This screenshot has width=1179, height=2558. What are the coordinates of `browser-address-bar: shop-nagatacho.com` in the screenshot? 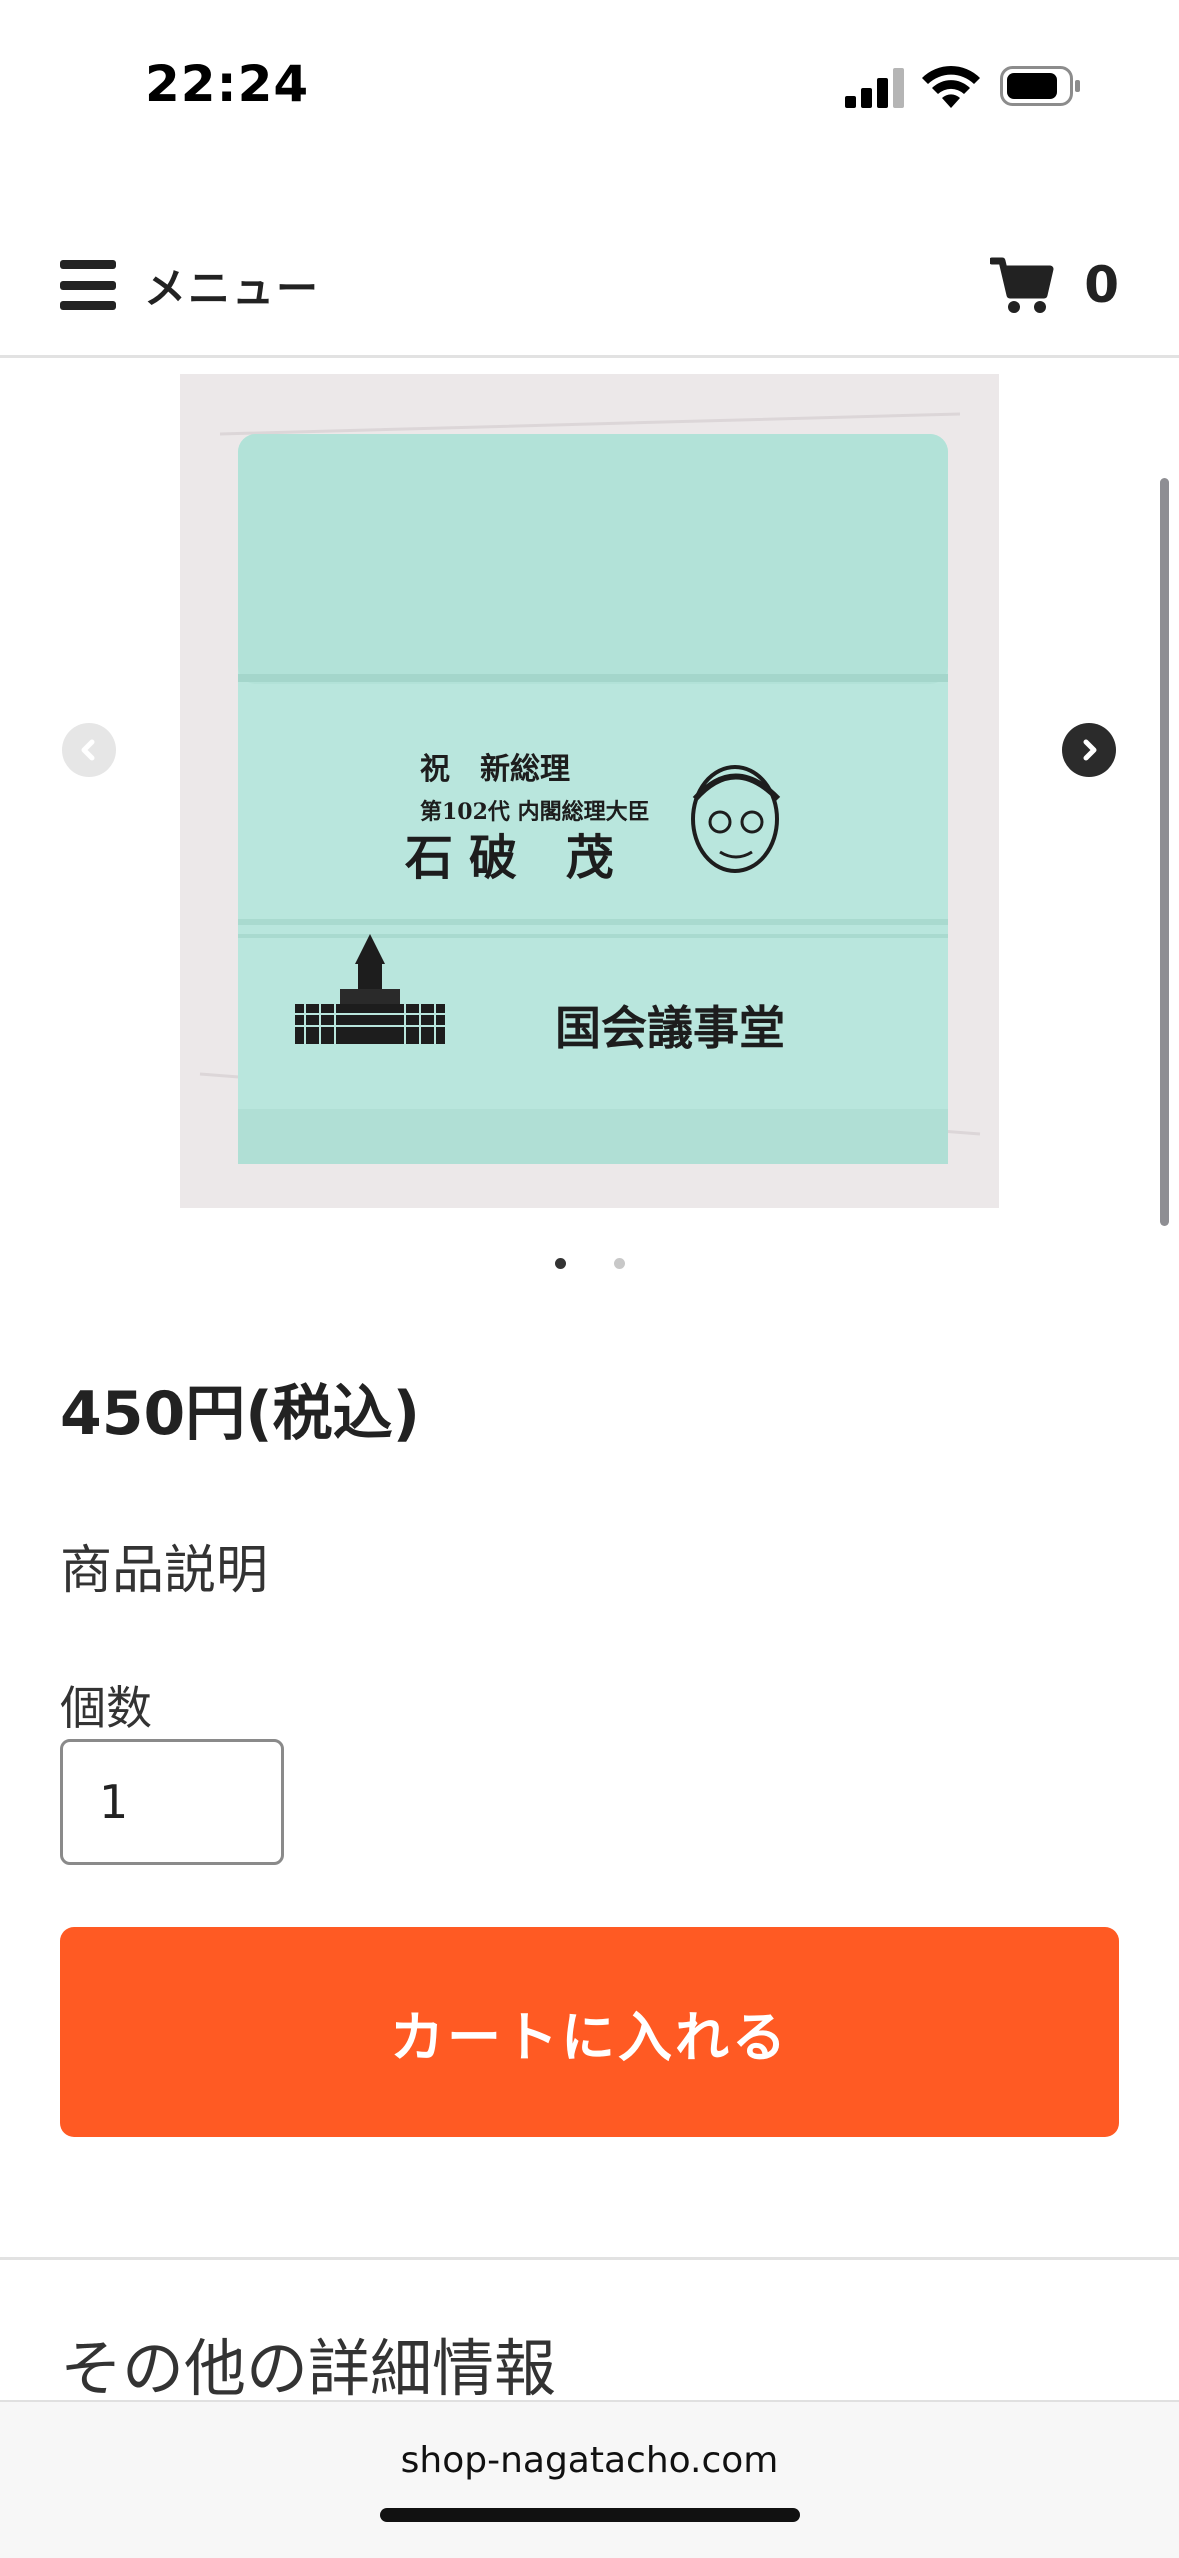 It's located at (589, 2479).